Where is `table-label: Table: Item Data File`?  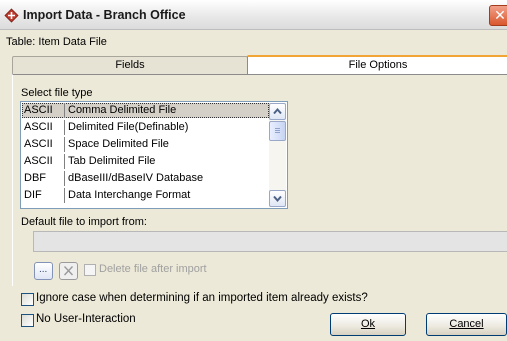
table-label: Table: Item Data File is located at coordinates (56, 42).